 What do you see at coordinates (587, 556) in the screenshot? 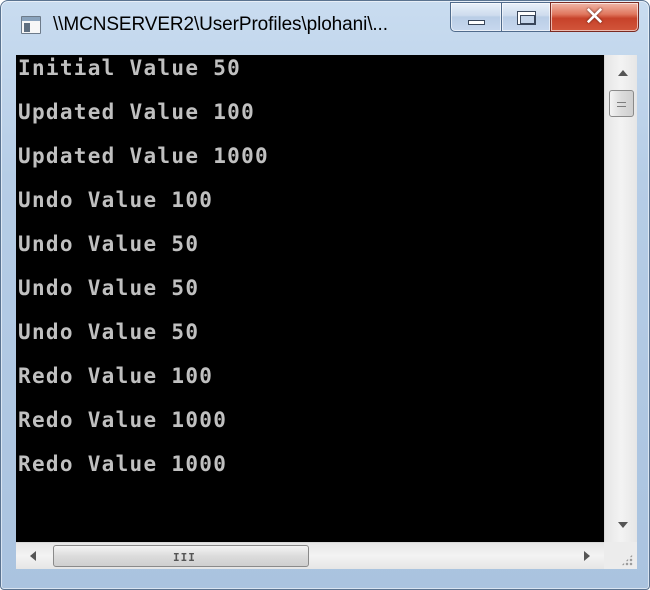
I see `scroll-right-arrow-icon` at bounding box center [587, 556].